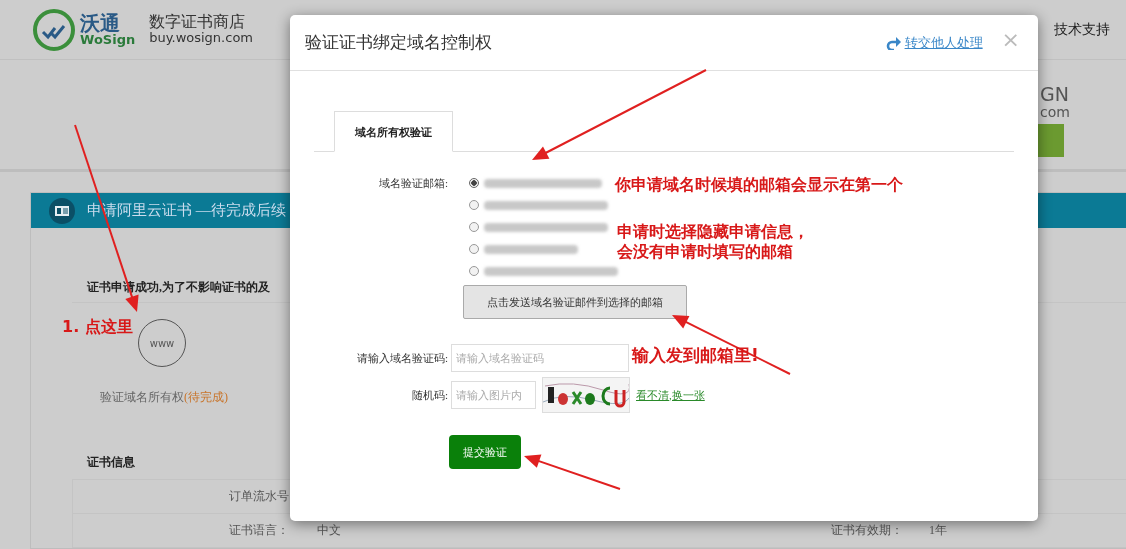 Image resolution: width=1126 pixels, height=549 pixels. Describe the element at coordinates (867, 530) in the screenshot. I see `table-label: 证书有效期：` at that location.